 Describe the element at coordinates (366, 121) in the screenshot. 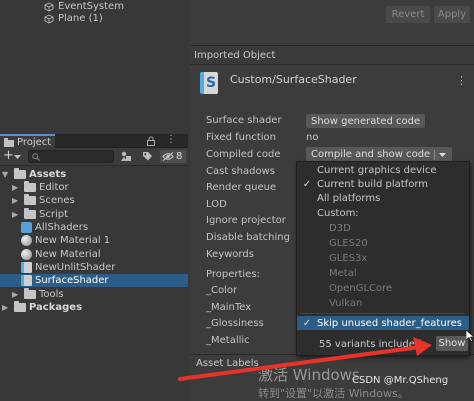

I see `show-generated-code-button: Show generated code` at that location.